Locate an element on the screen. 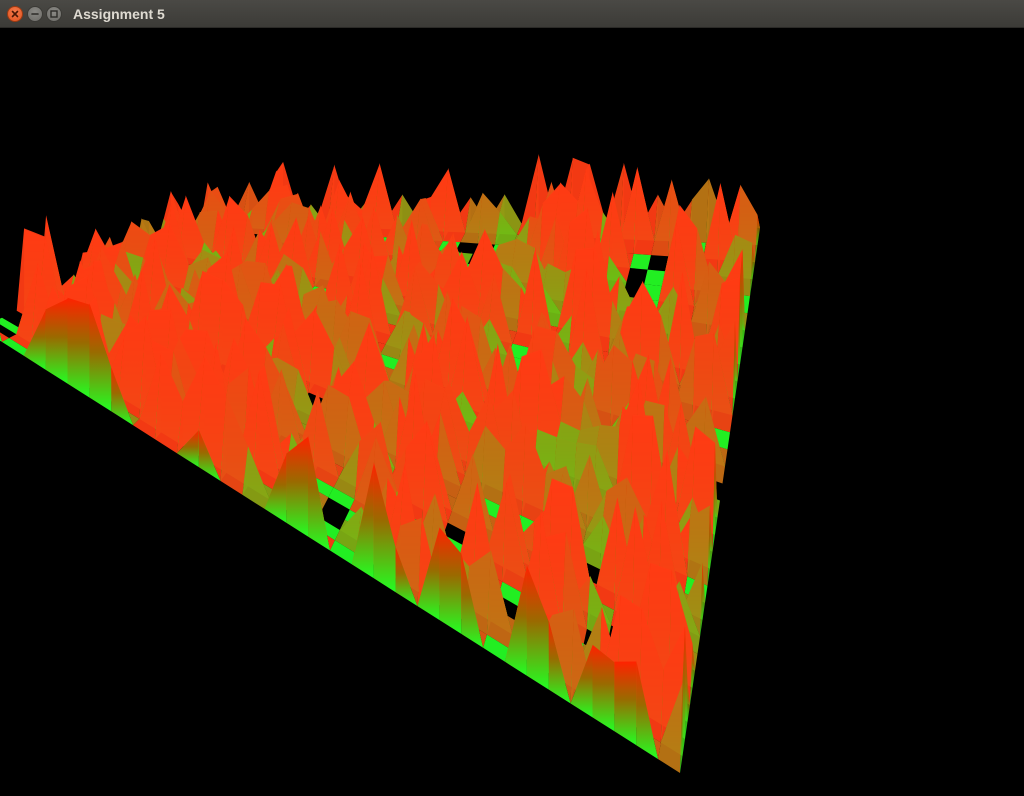  close-icon is located at coordinates (15, 14).